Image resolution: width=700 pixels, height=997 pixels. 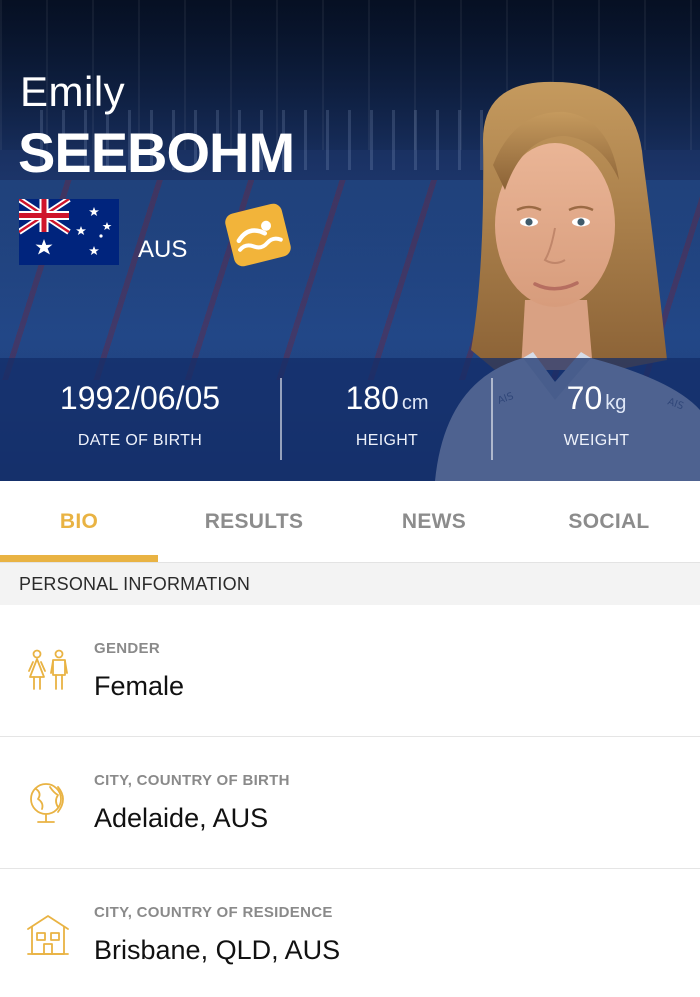 I want to click on height-number: 180, so click(x=372, y=398).